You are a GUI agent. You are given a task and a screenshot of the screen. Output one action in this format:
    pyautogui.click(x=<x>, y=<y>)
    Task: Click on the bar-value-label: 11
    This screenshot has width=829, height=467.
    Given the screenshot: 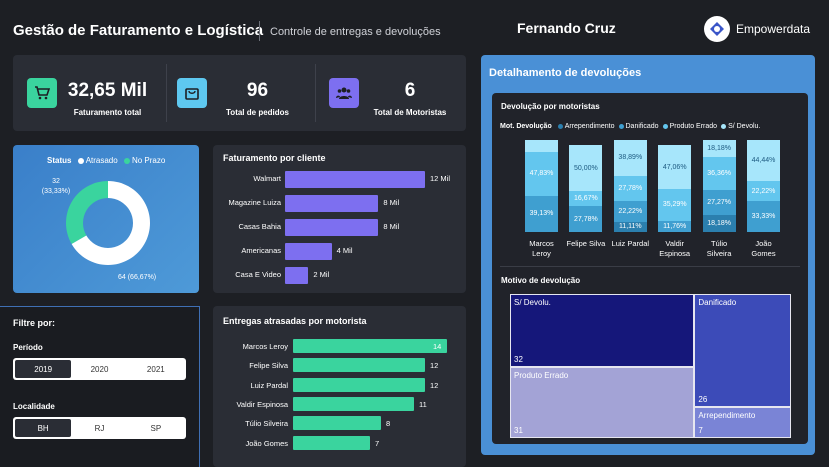 What is the action you would take?
    pyautogui.click(x=423, y=404)
    